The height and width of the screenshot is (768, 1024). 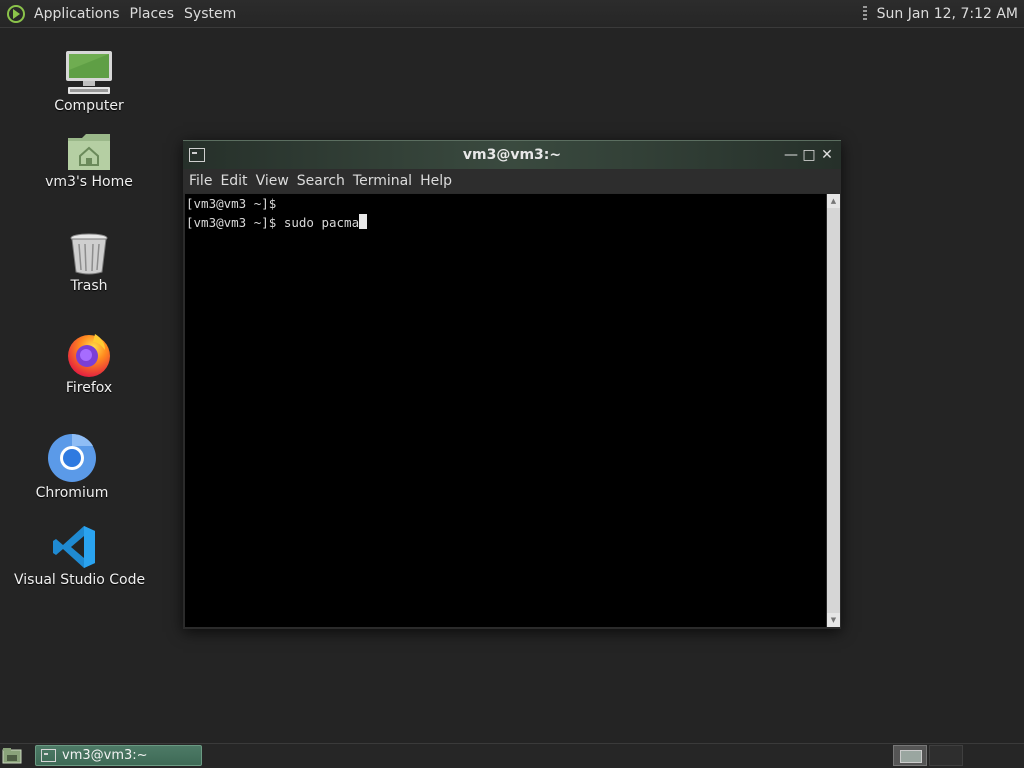 What do you see at coordinates (321, 181) in the screenshot?
I see `menu-search: Search` at bounding box center [321, 181].